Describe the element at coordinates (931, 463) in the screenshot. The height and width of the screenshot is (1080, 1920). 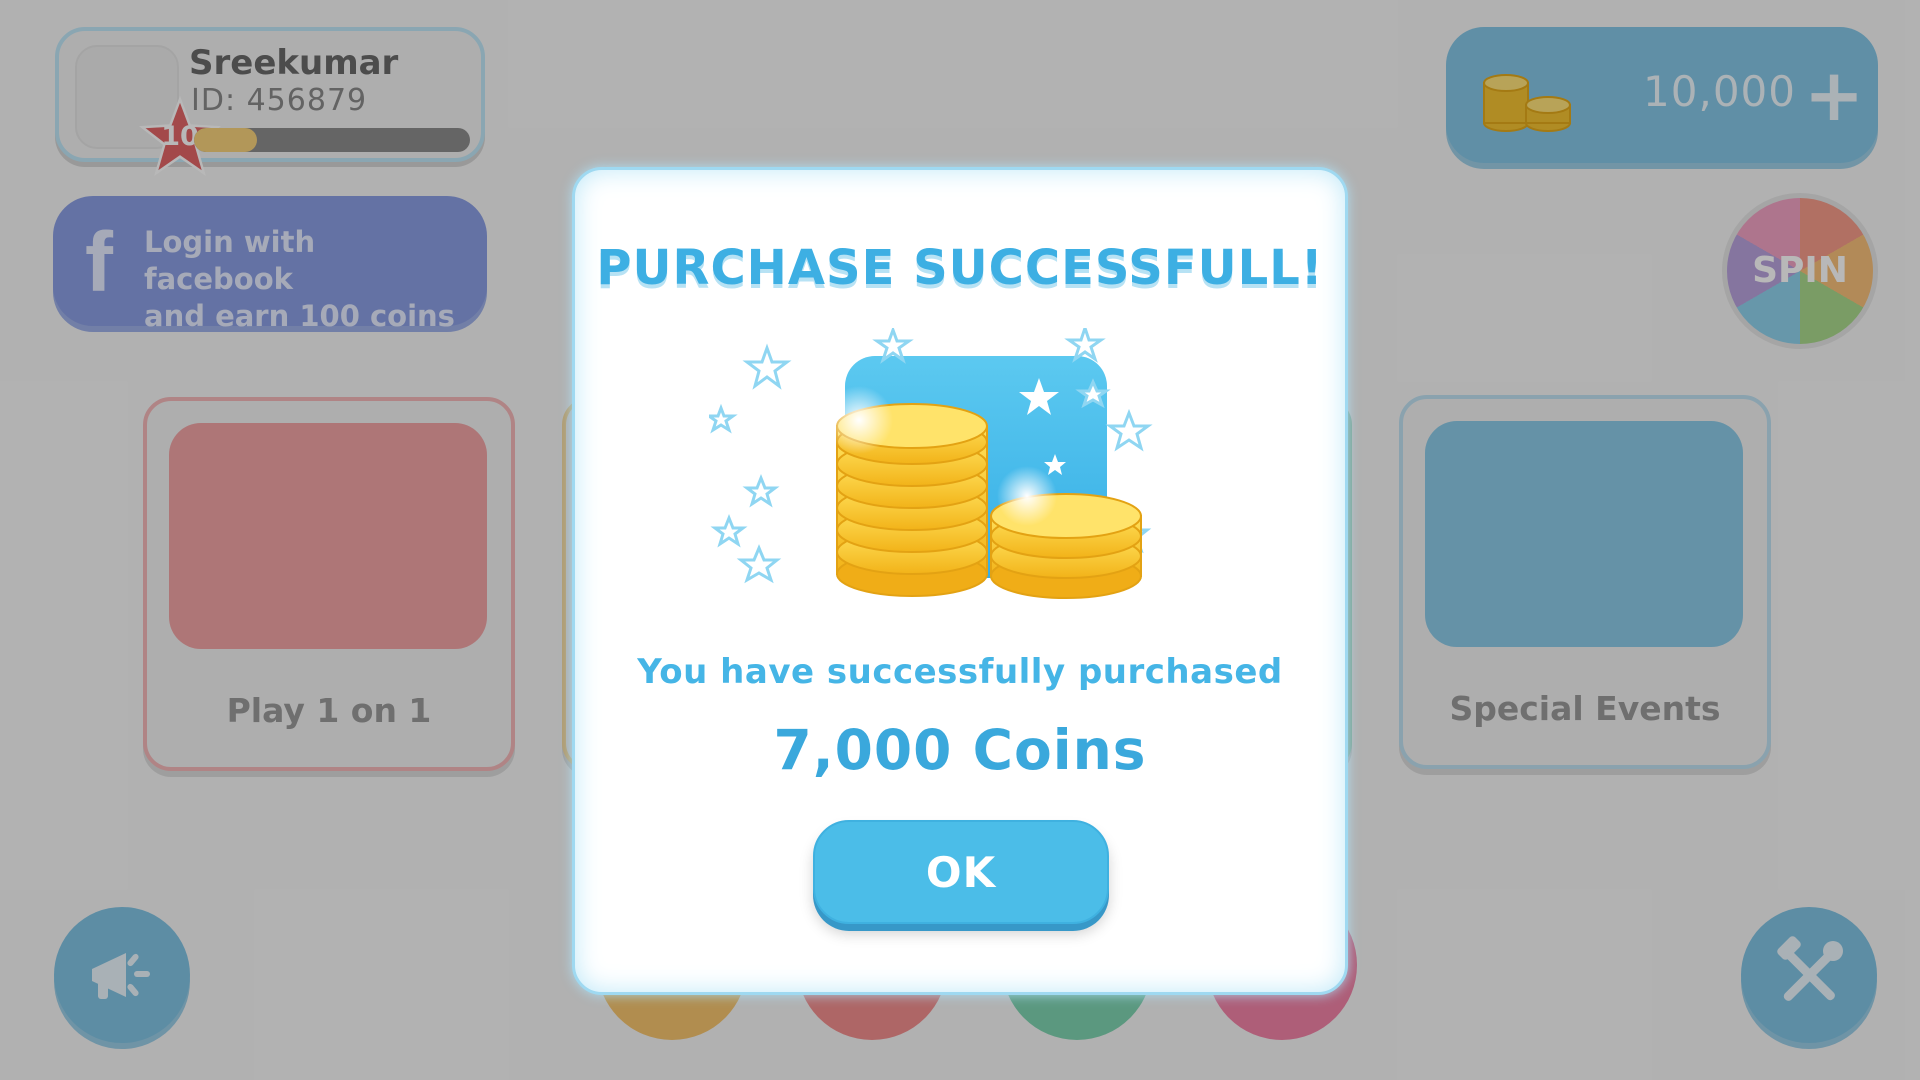
I see `coins-reward-icon` at that location.